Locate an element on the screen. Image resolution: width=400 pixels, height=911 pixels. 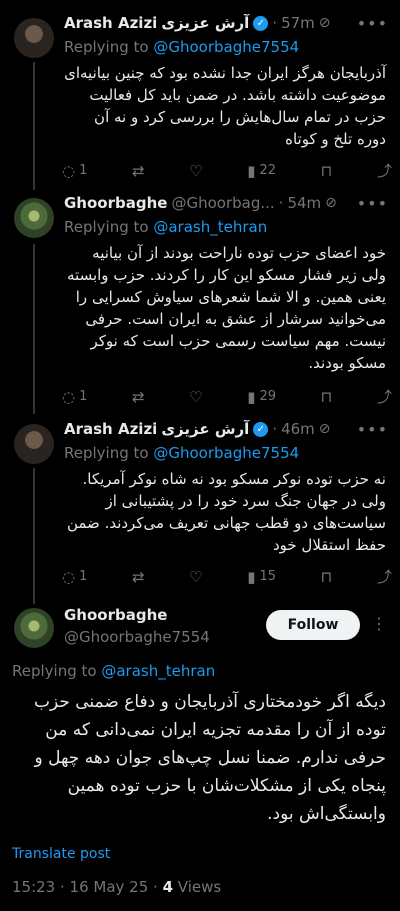
author-handle-row: @Ghoorbaghe7554 is located at coordinates (137, 637).